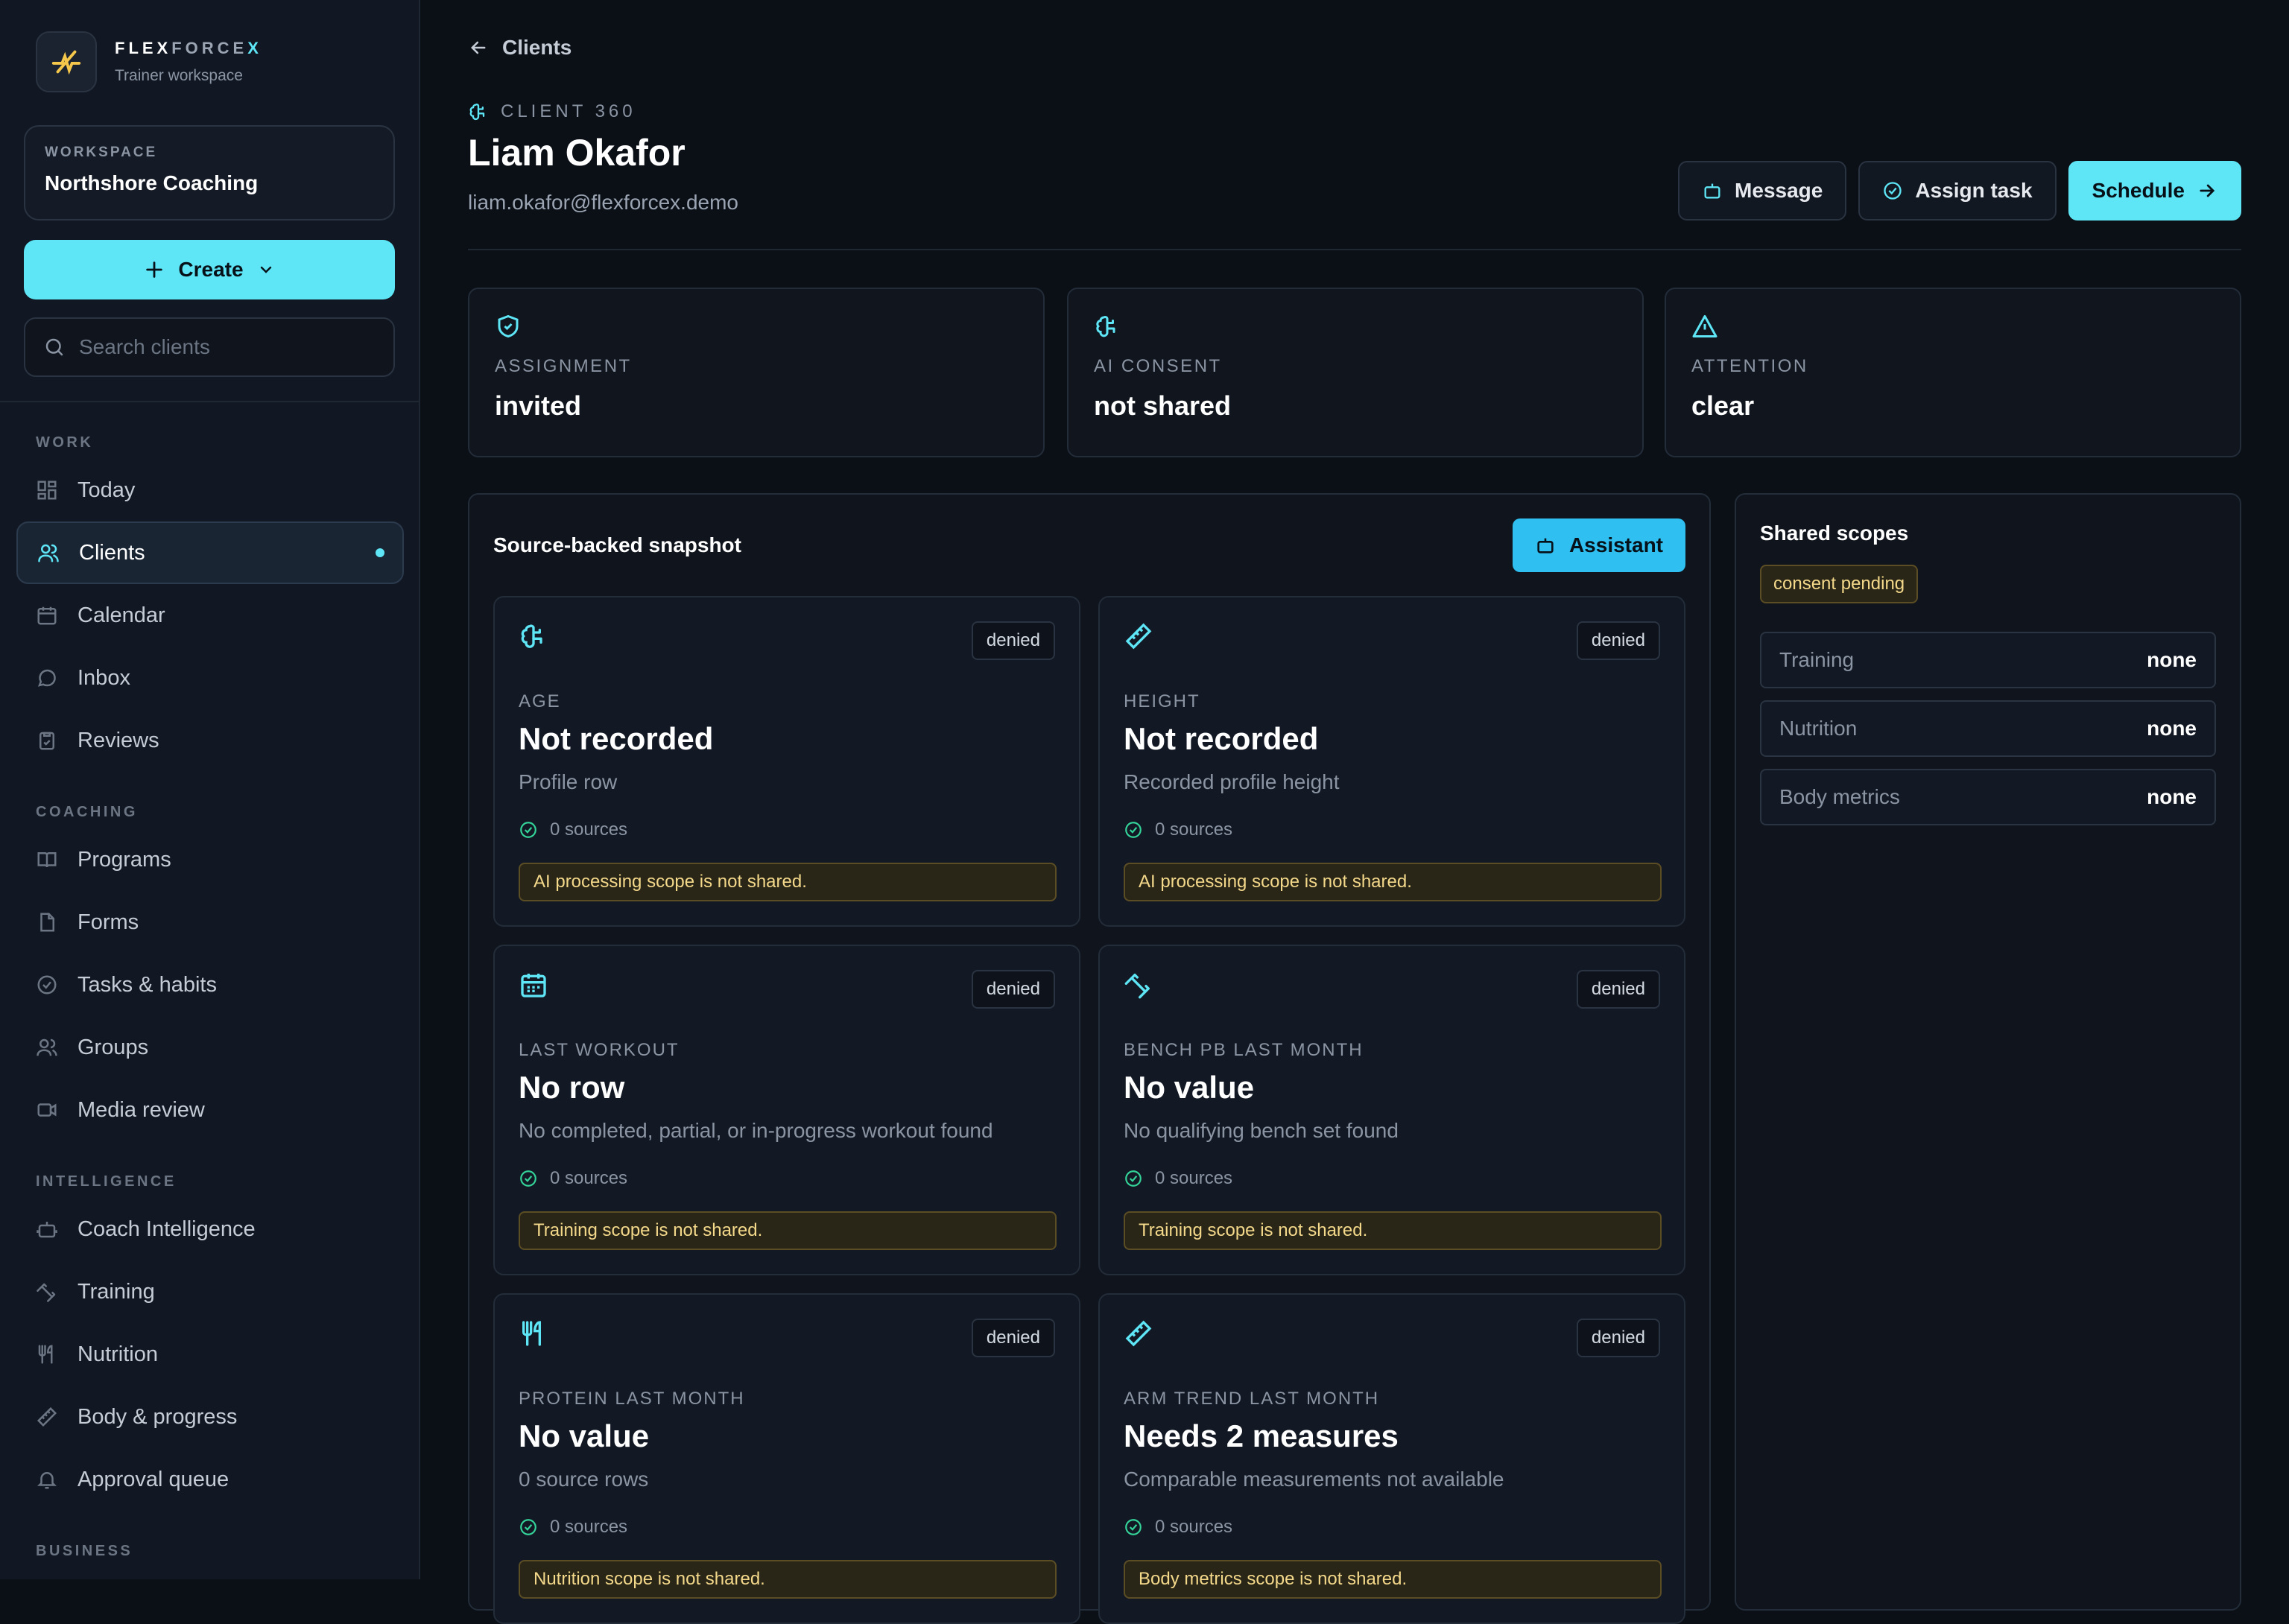 This screenshot has height=1624, width=2289. What do you see at coordinates (149, 61) in the screenshot?
I see `brand: FLEXFORCEX Trainer workspace` at bounding box center [149, 61].